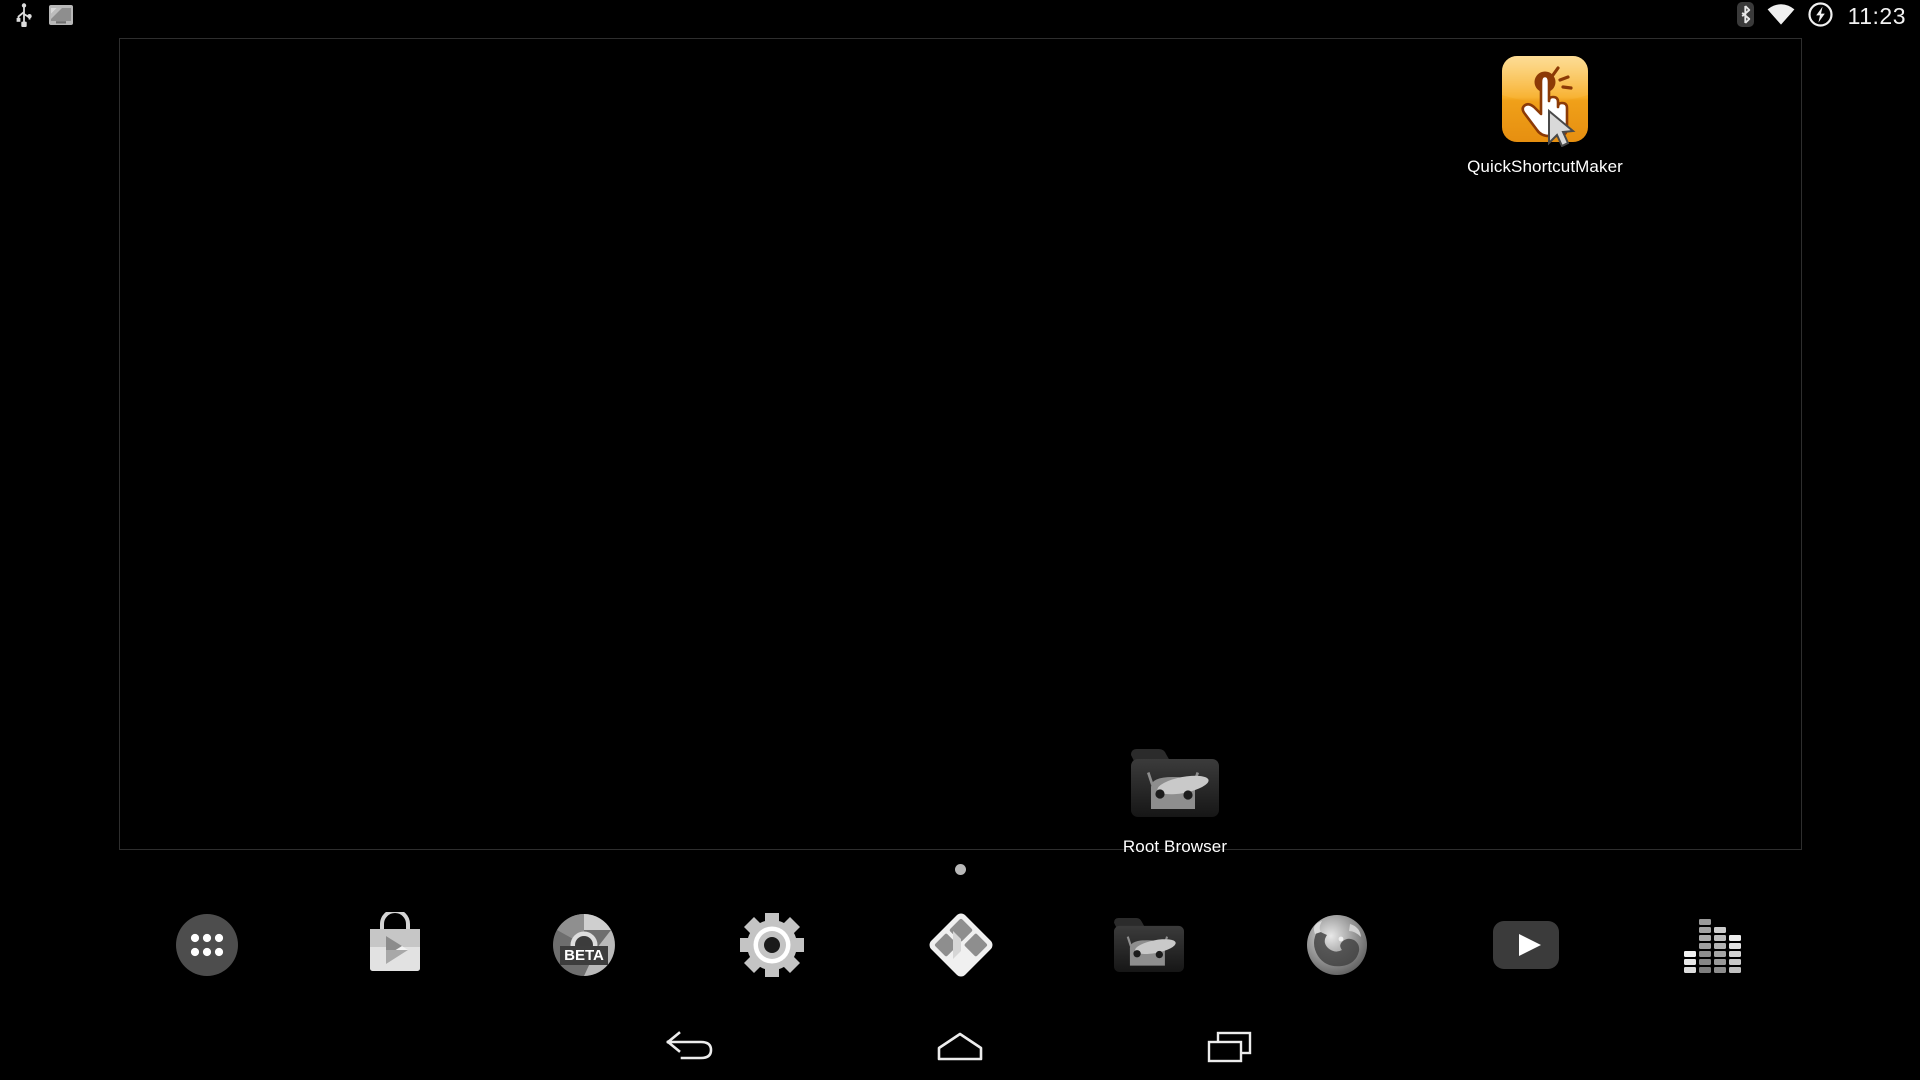 This screenshot has width=1920, height=1080. Describe the element at coordinates (1175, 846) in the screenshot. I see `shortcut-label: Root Browser` at that location.